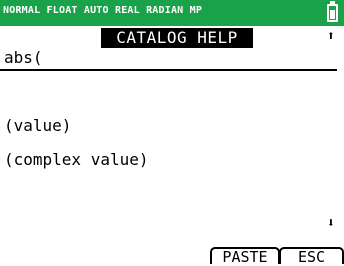 This screenshot has width=344, height=266. I want to click on status-bar: NORMAL FLOAT AUTO REAL RADIAN MP, so click(172, 13).